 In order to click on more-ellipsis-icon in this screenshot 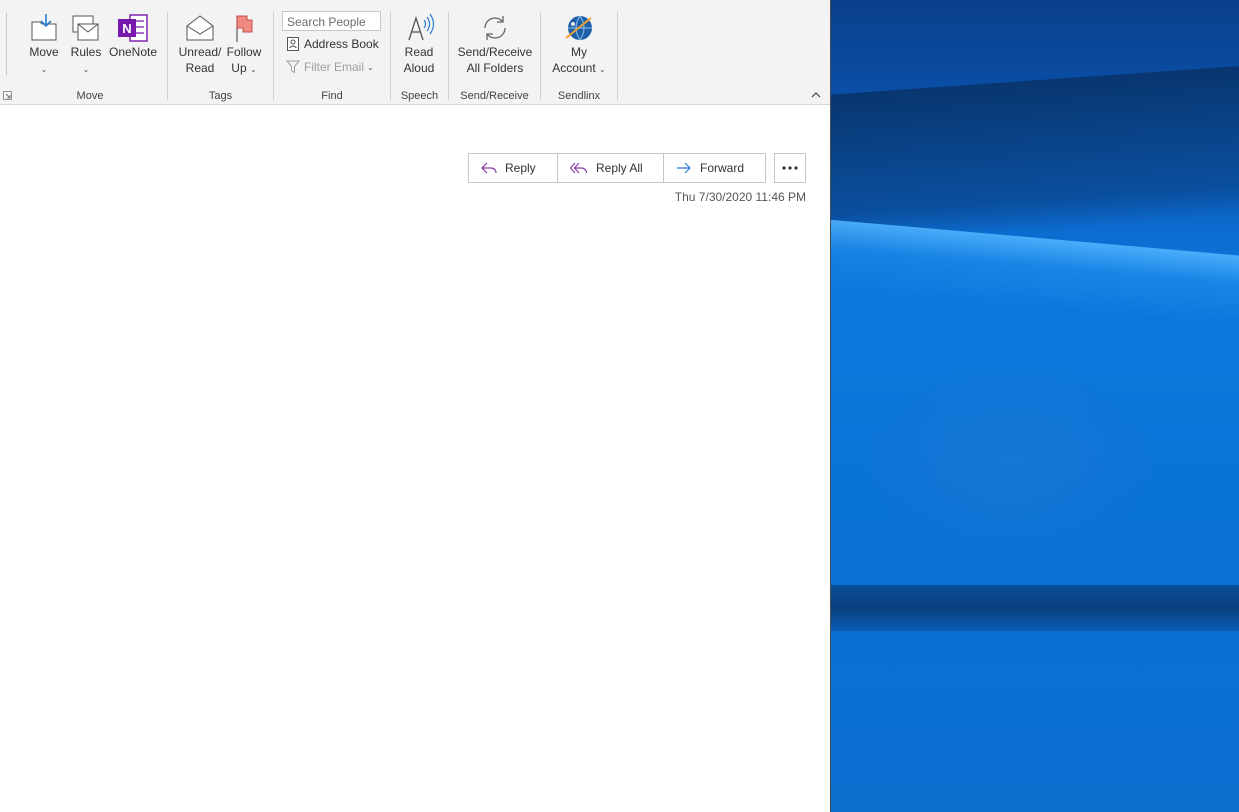, I will do `click(790, 168)`.